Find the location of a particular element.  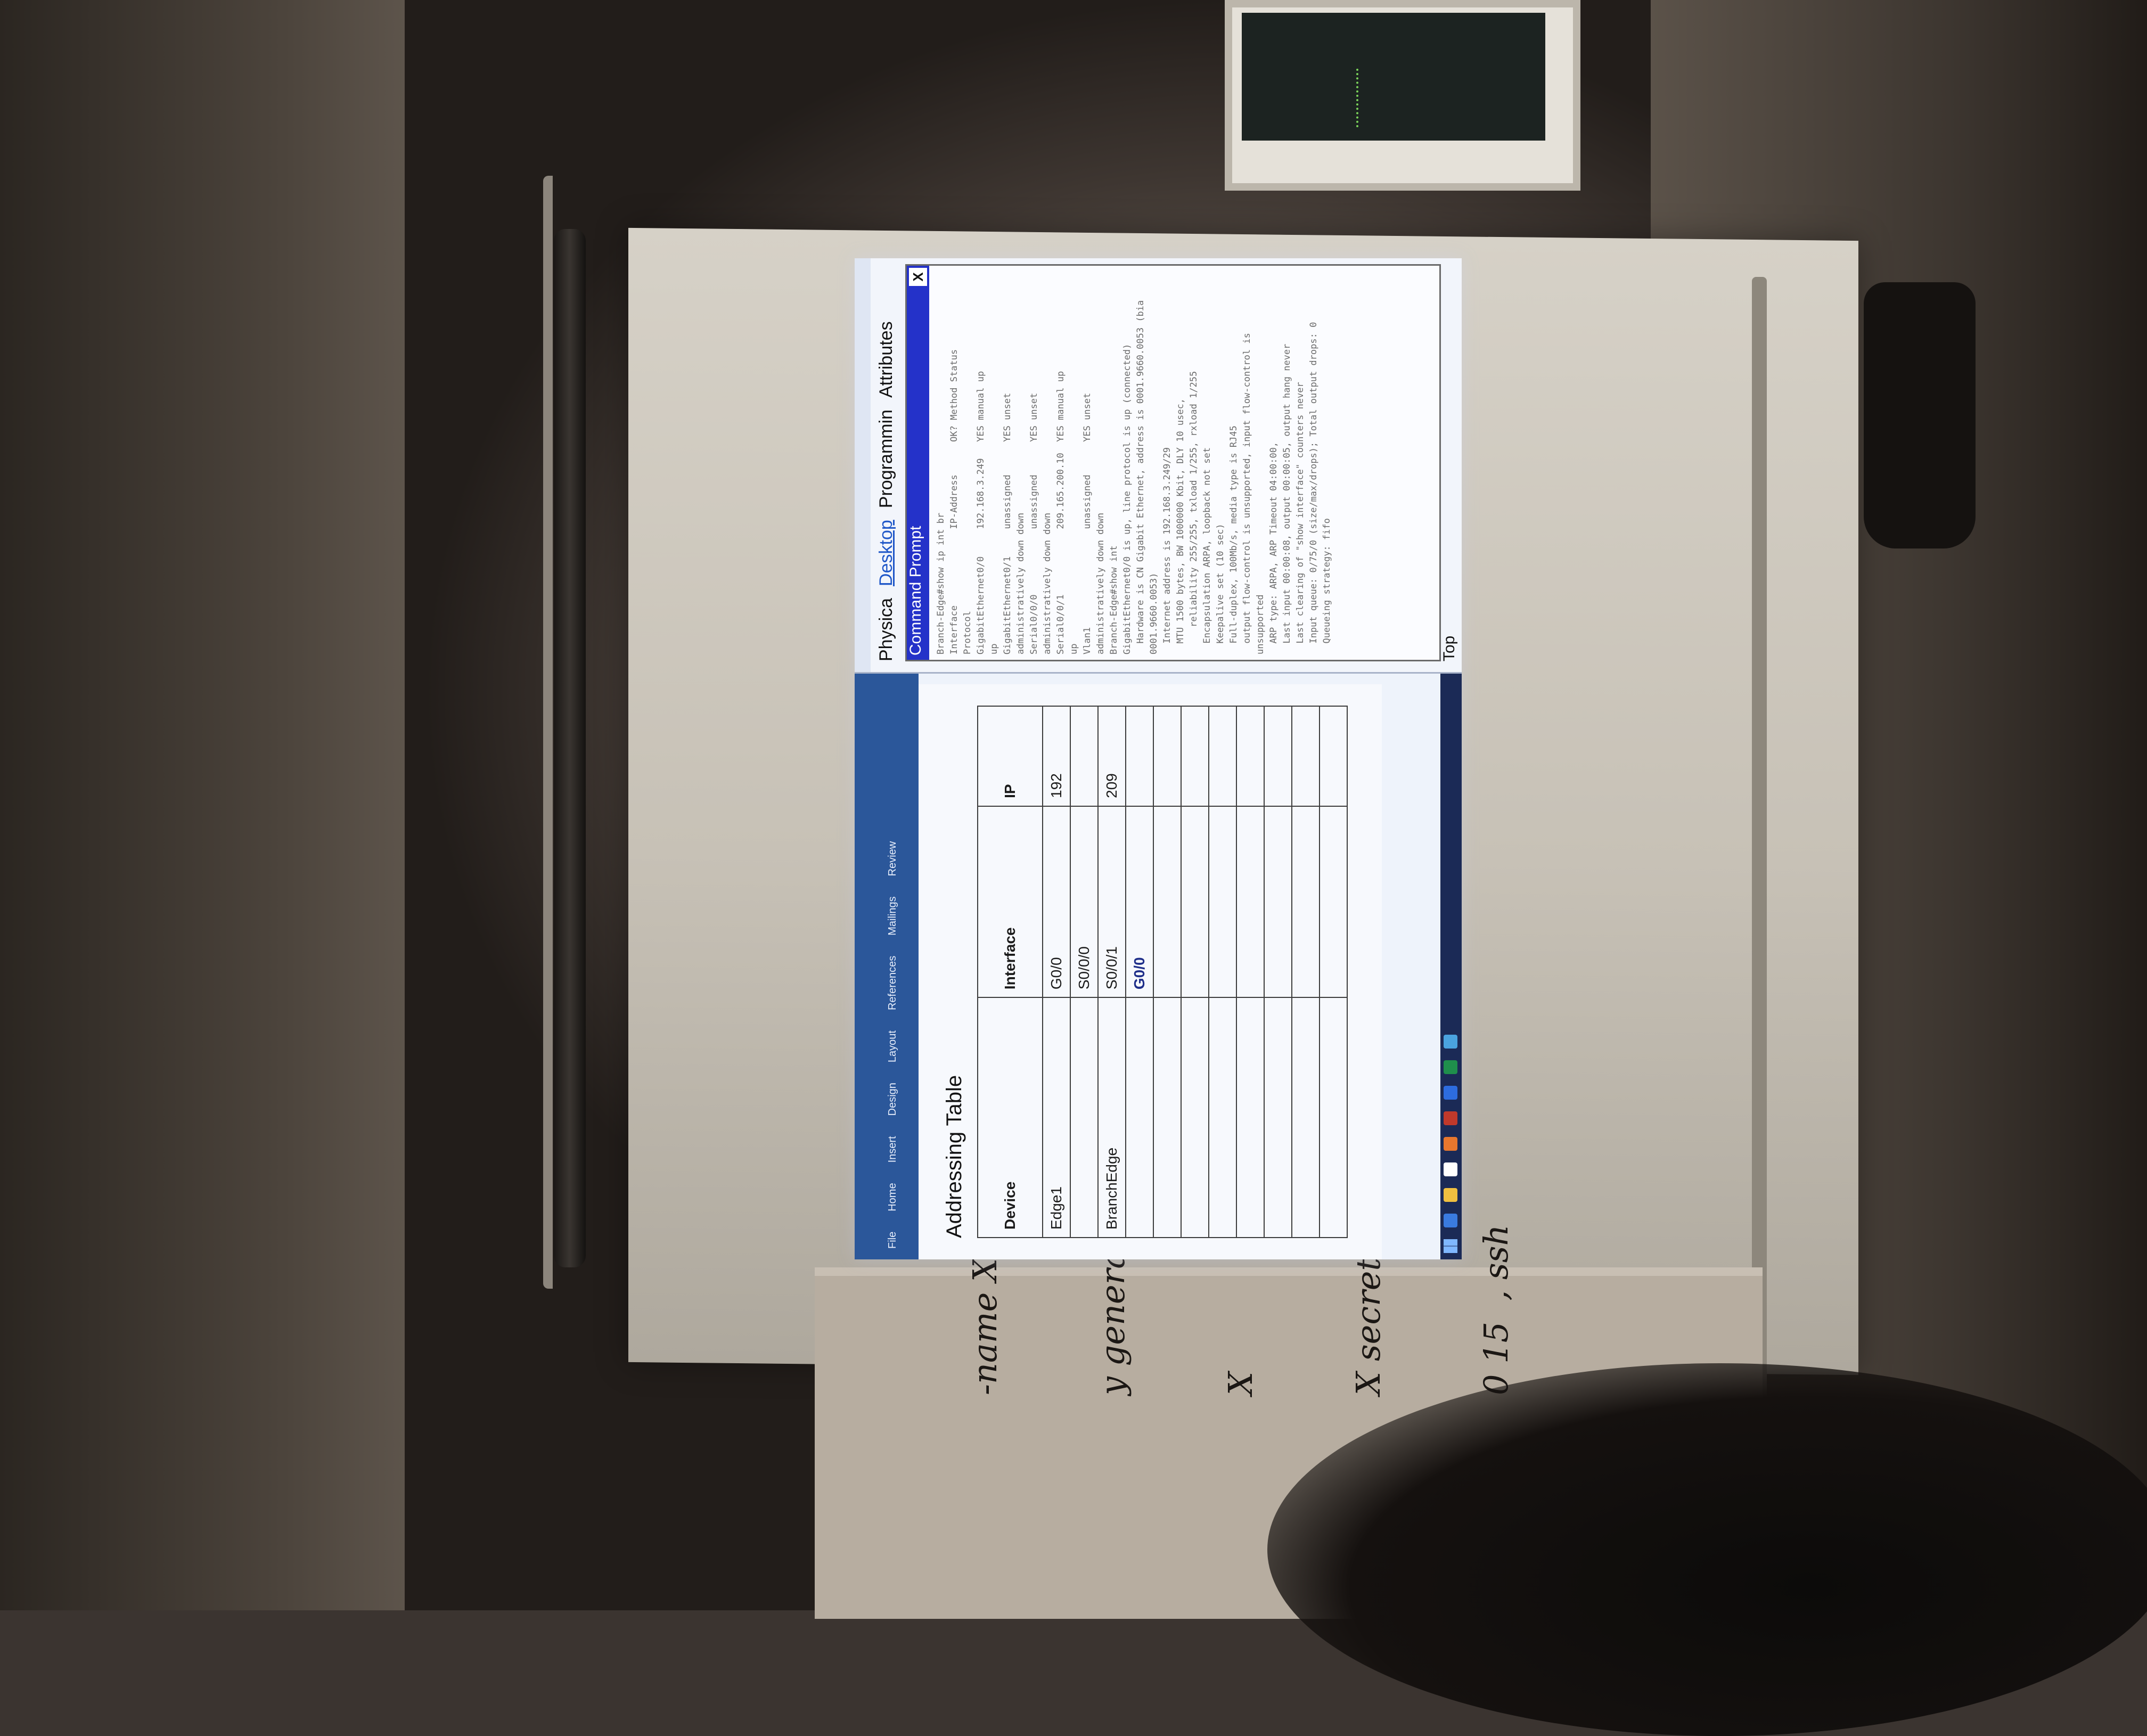

top-checkbox-label: Top is located at coordinates (1449, 648).